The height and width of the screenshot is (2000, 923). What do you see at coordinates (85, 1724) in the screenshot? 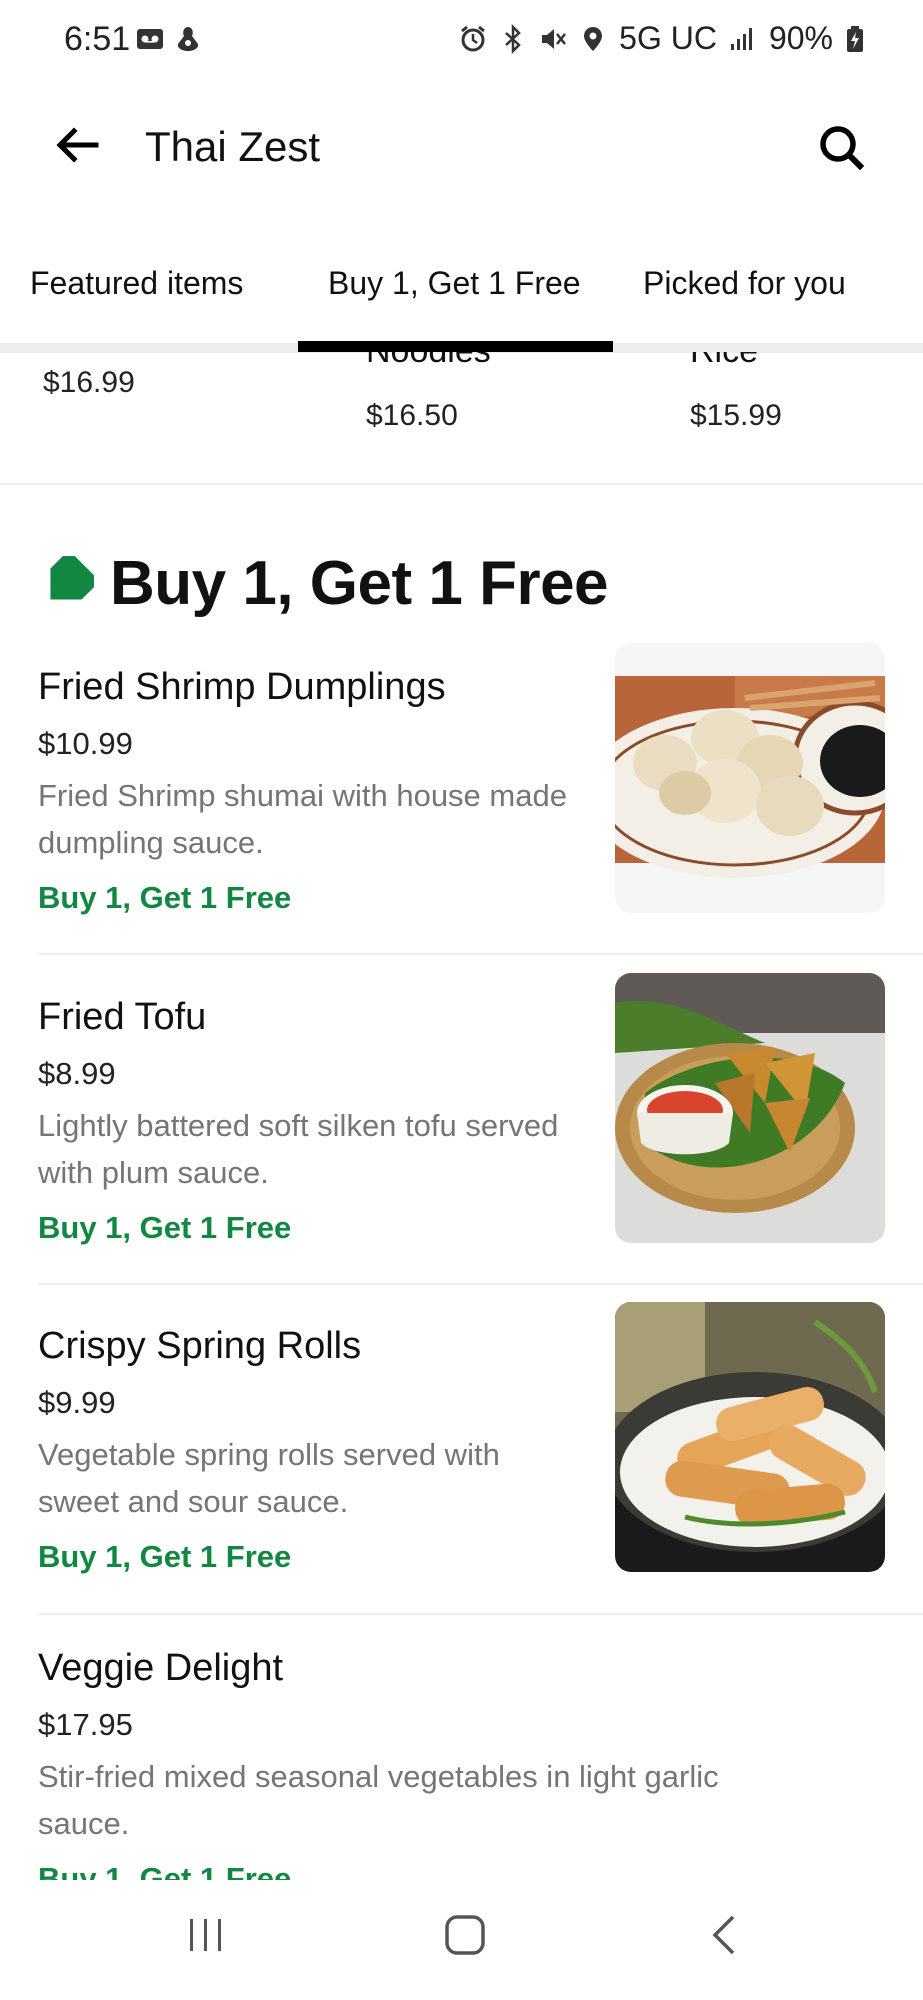
I see `item-price: $17.95` at bounding box center [85, 1724].